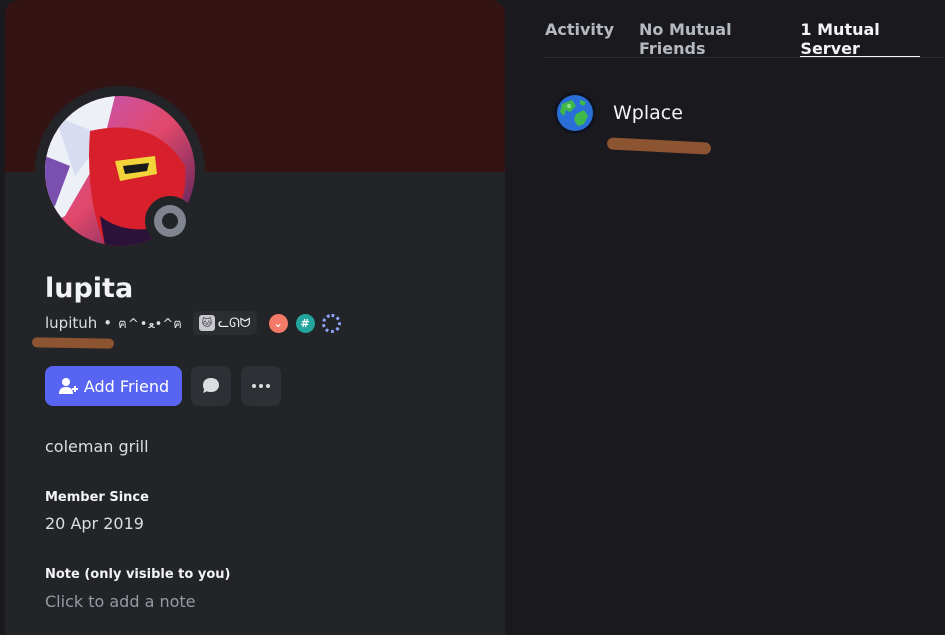  What do you see at coordinates (707, 29) in the screenshot?
I see `tab-mutual-friends: No Mutual Friends` at bounding box center [707, 29].